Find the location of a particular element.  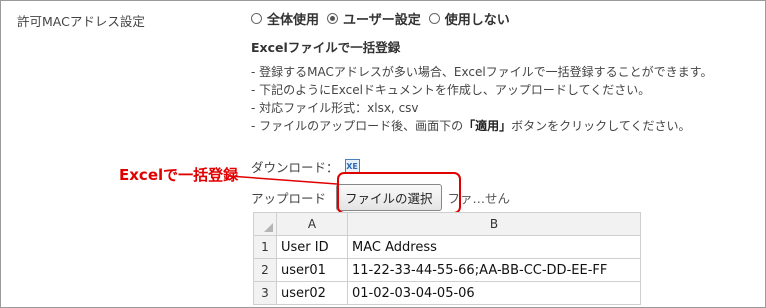

radio-label: 使用しない is located at coordinates (477, 20).